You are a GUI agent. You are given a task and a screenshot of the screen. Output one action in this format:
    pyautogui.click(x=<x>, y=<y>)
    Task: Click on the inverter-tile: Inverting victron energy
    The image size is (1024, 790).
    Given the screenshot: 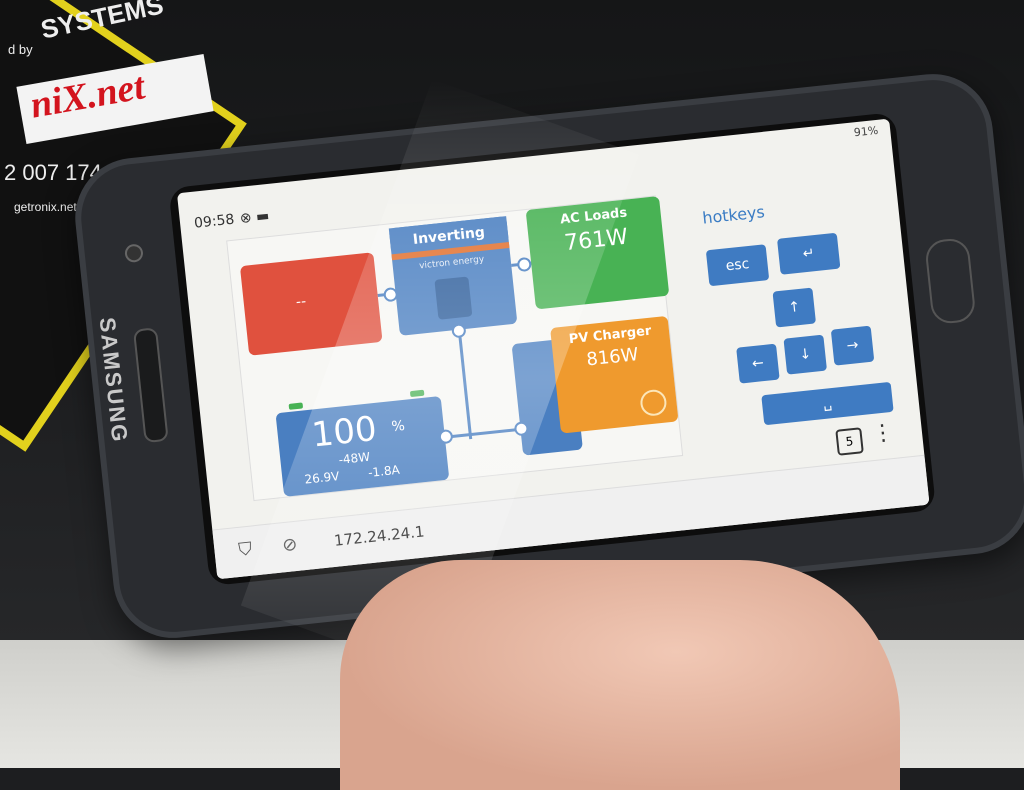 What is the action you would take?
    pyautogui.click(x=453, y=276)
    